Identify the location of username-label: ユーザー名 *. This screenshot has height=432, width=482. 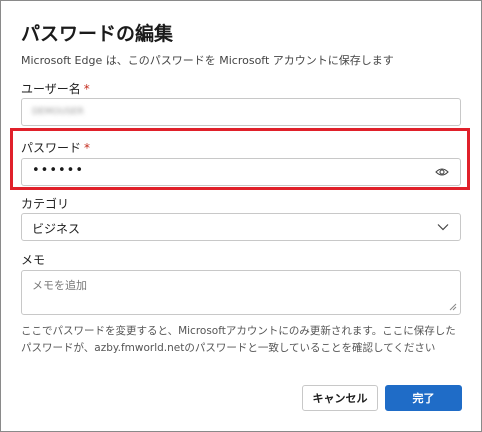
(55, 88).